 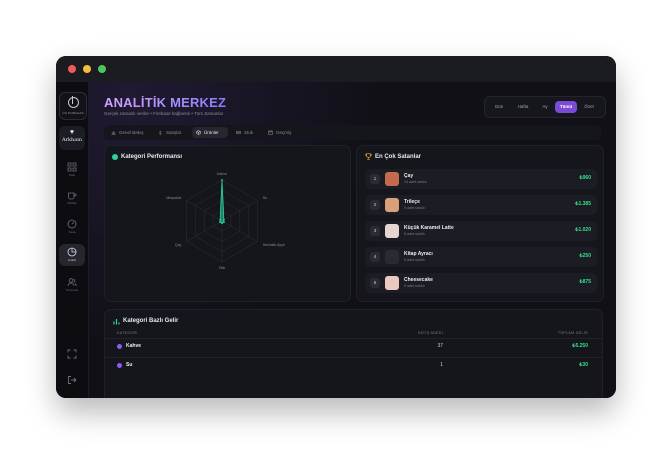 What do you see at coordinates (72, 167) in the screenshot?
I see `grid-icon` at bounding box center [72, 167].